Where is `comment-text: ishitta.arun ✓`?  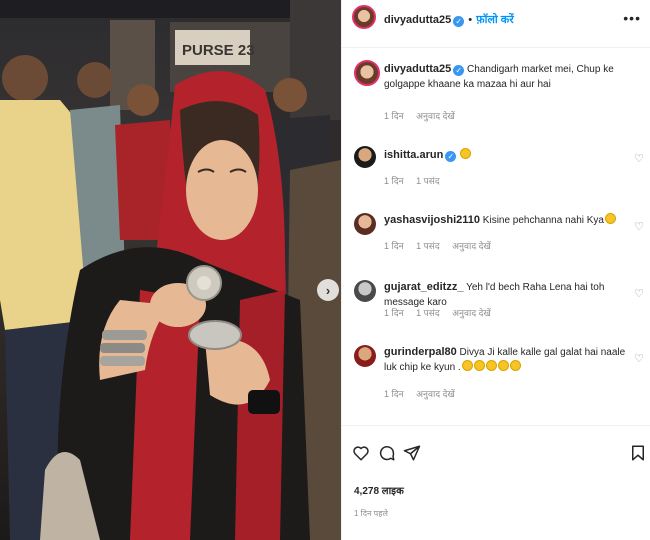 comment-text: ishitta.arun ✓ is located at coordinates (506, 155).